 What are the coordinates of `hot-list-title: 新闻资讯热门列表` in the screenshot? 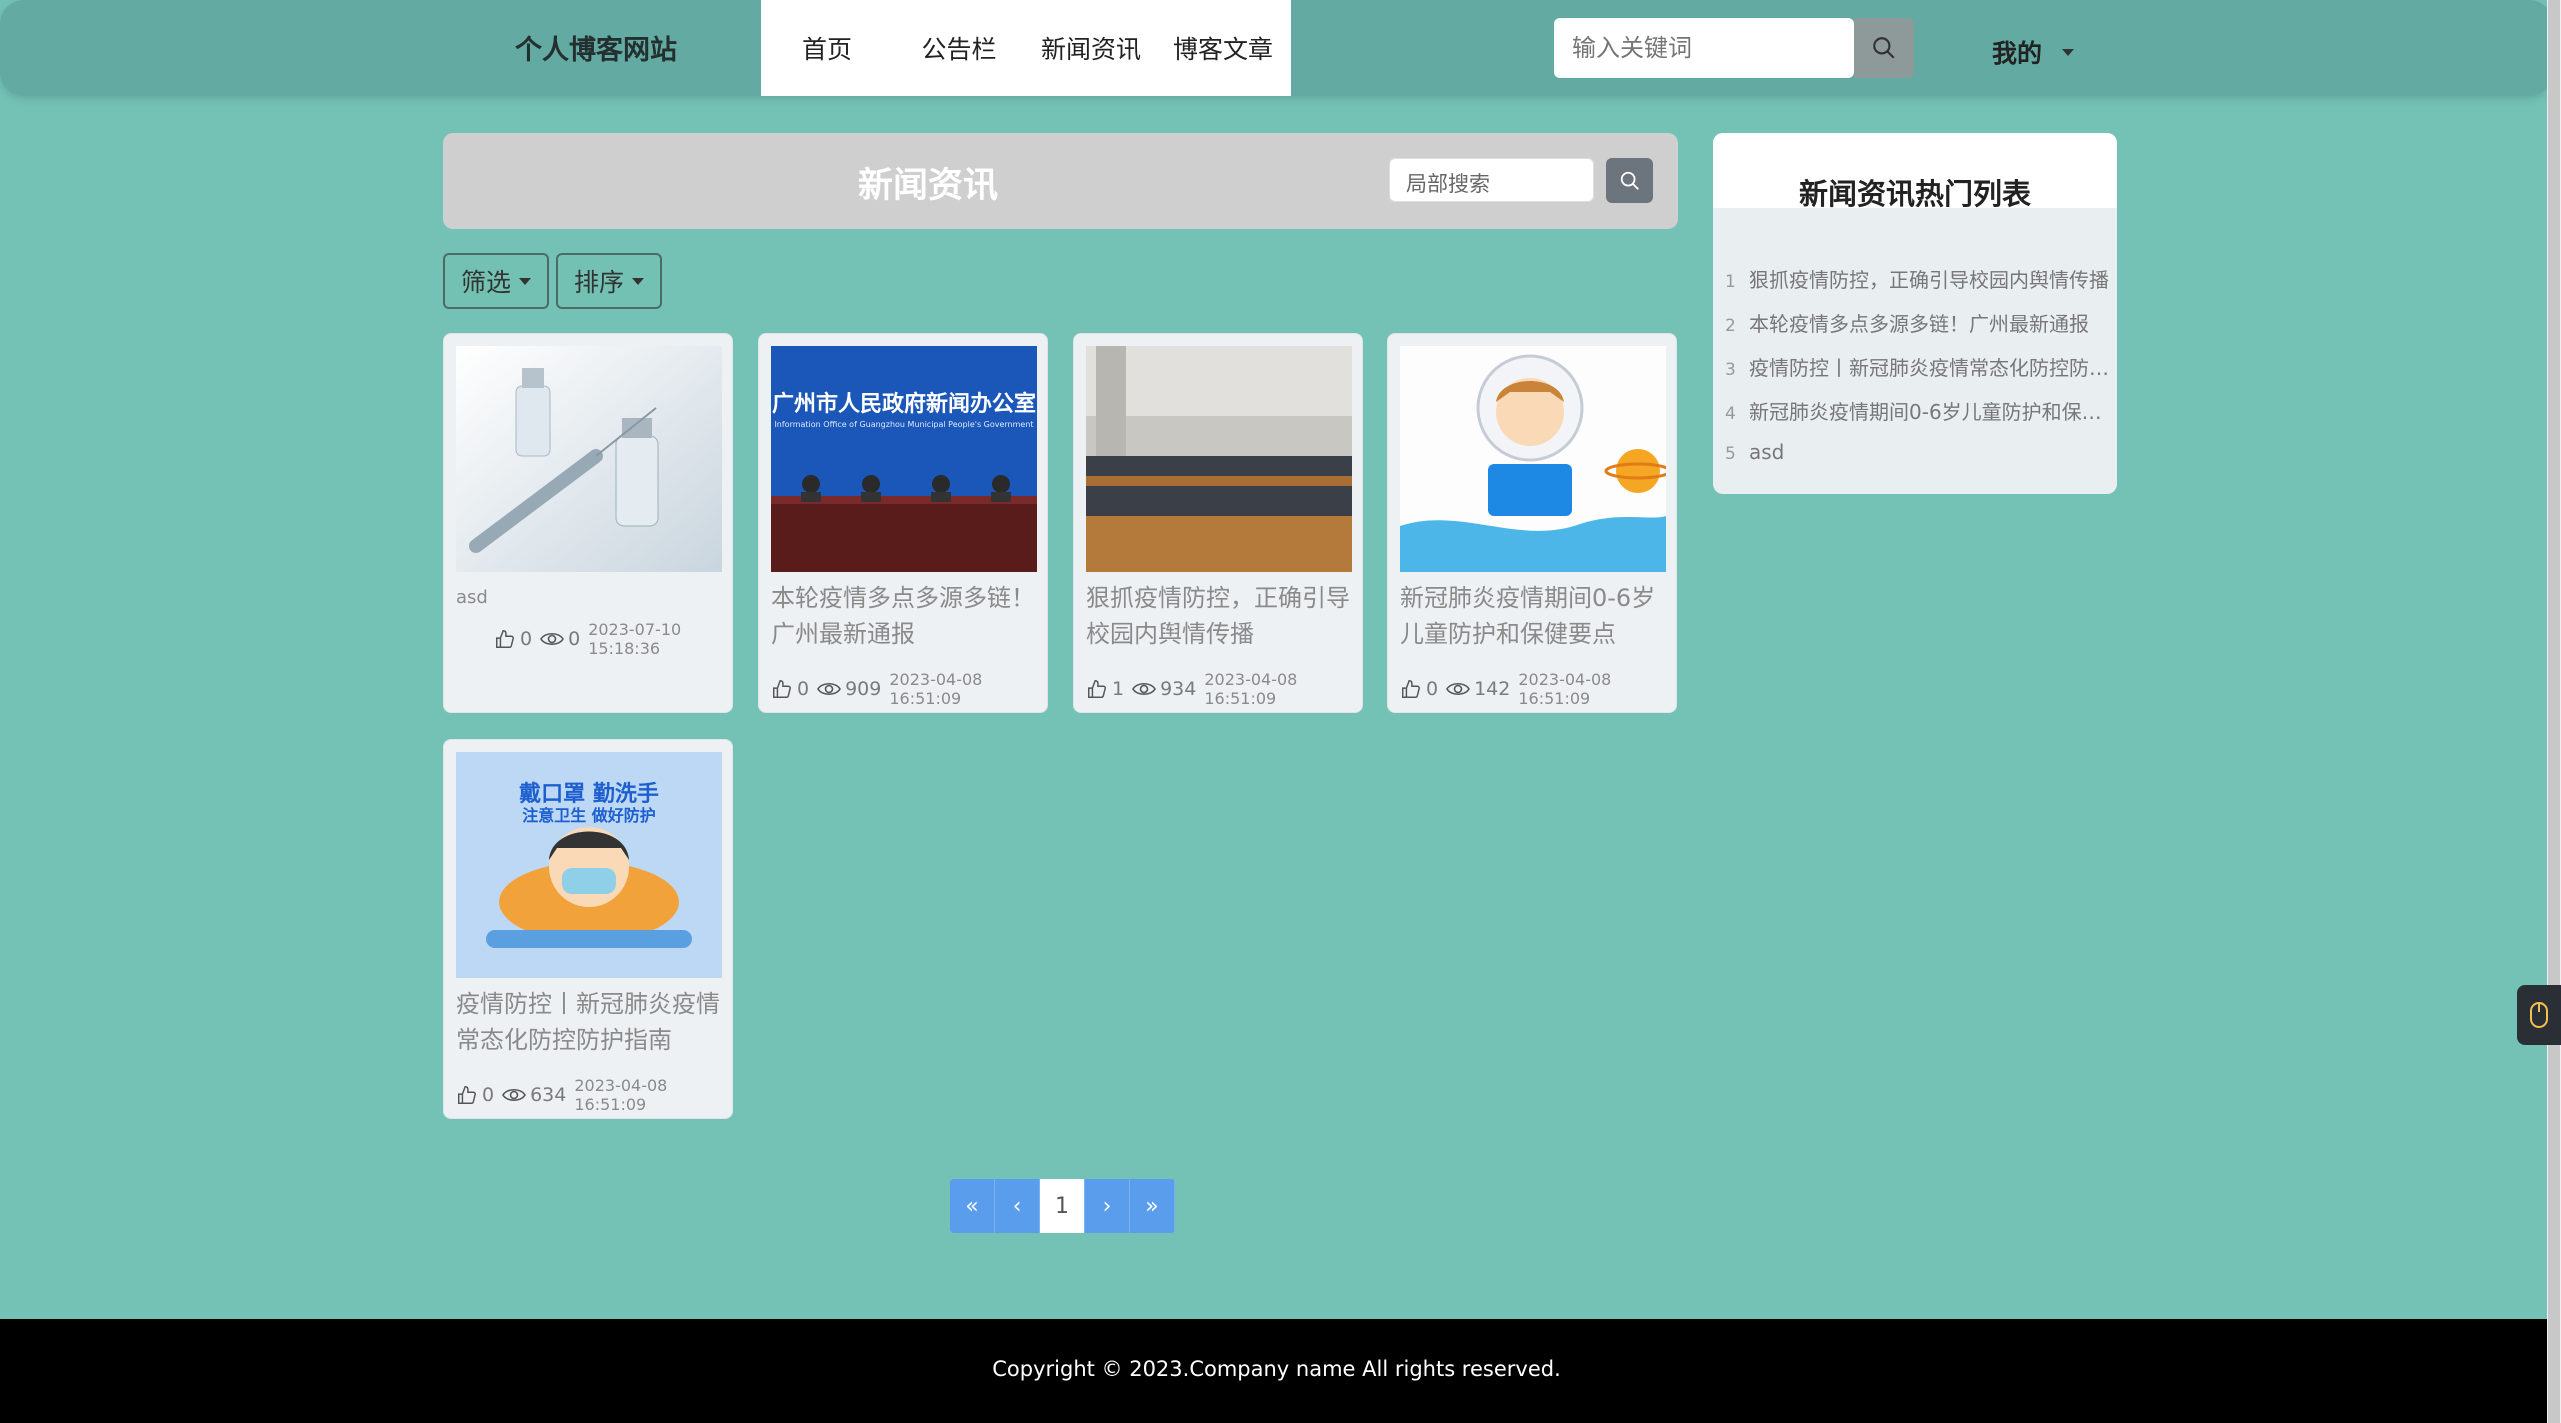 It's located at (1914, 194).